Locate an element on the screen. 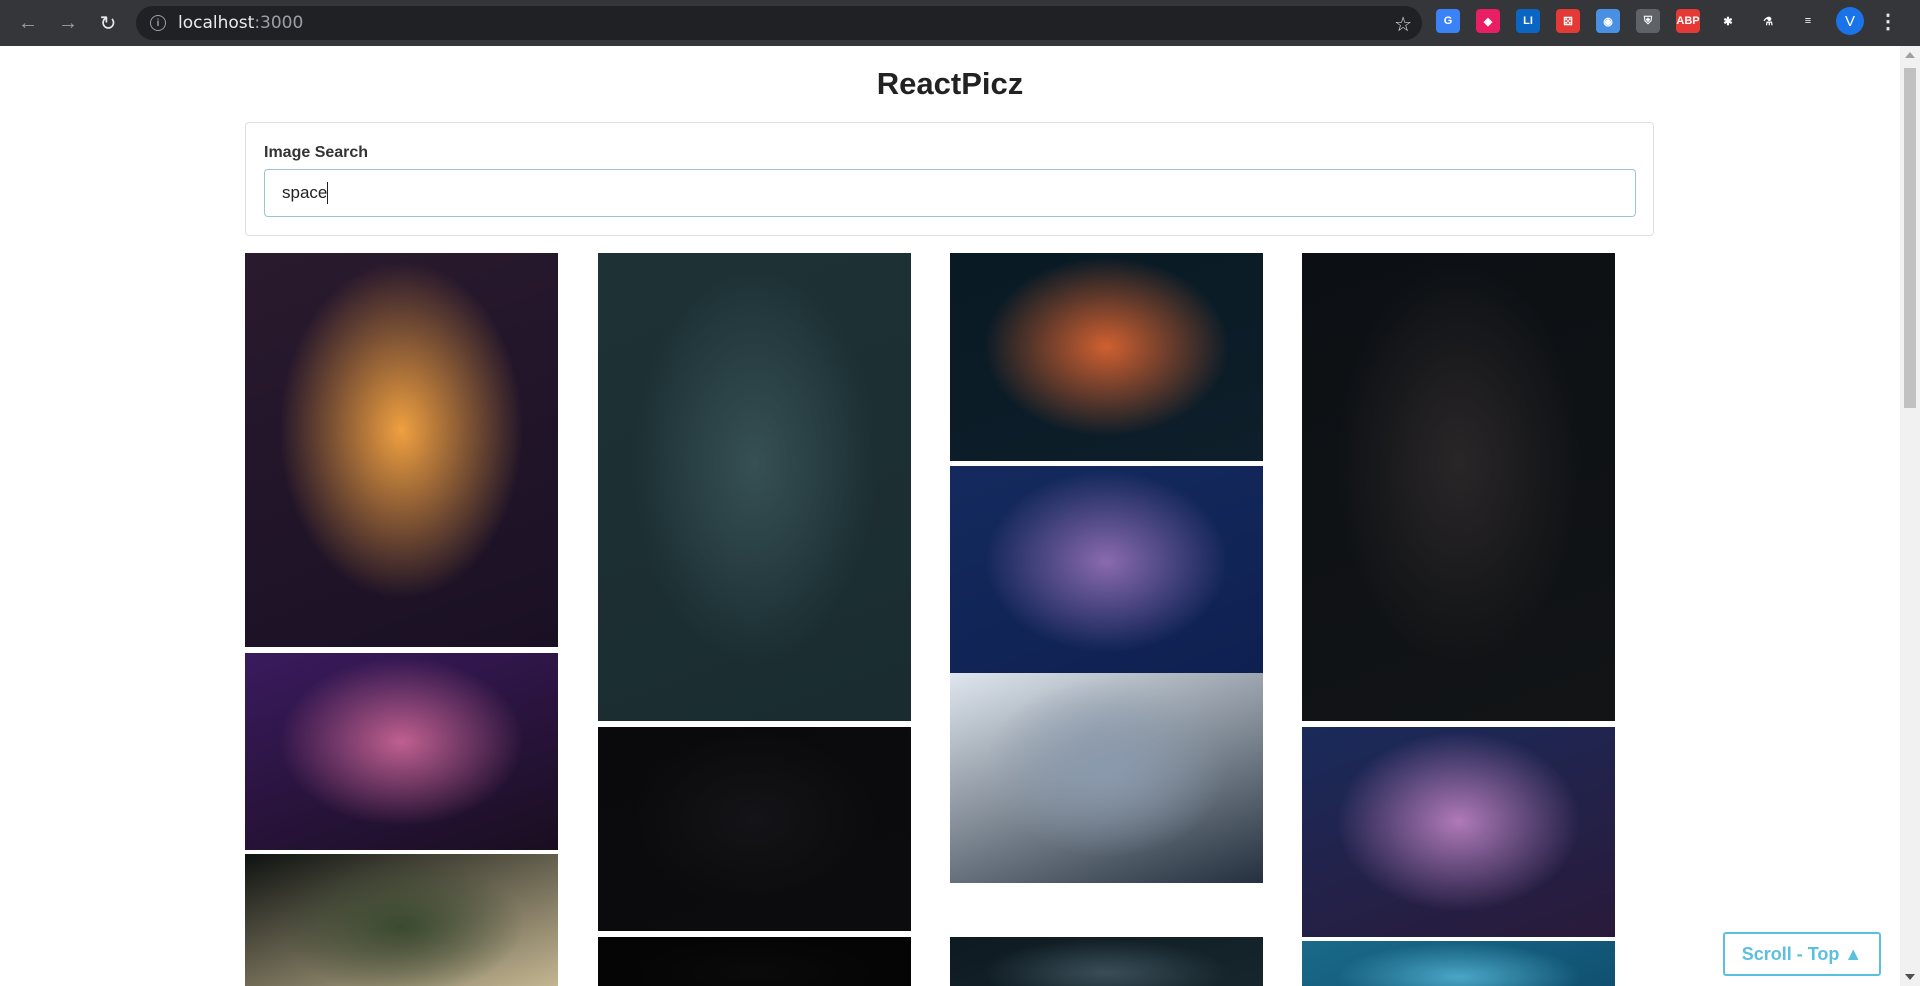 The height and width of the screenshot is (986, 1920). earth-from-space-station-photo is located at coordinates (1106, 778).